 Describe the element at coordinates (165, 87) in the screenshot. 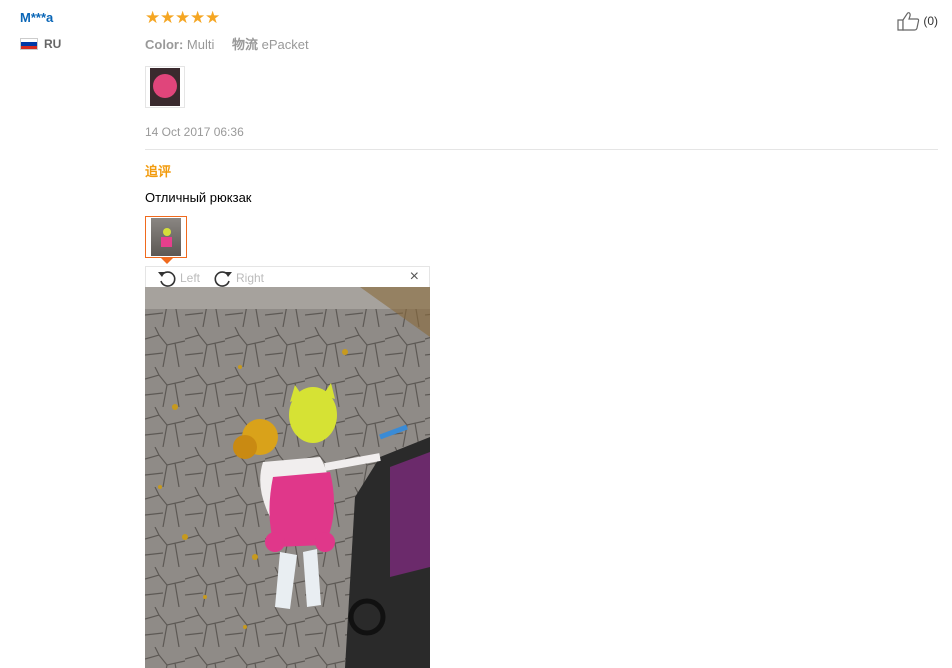

I see `review-photo-thumbnail` at that location.